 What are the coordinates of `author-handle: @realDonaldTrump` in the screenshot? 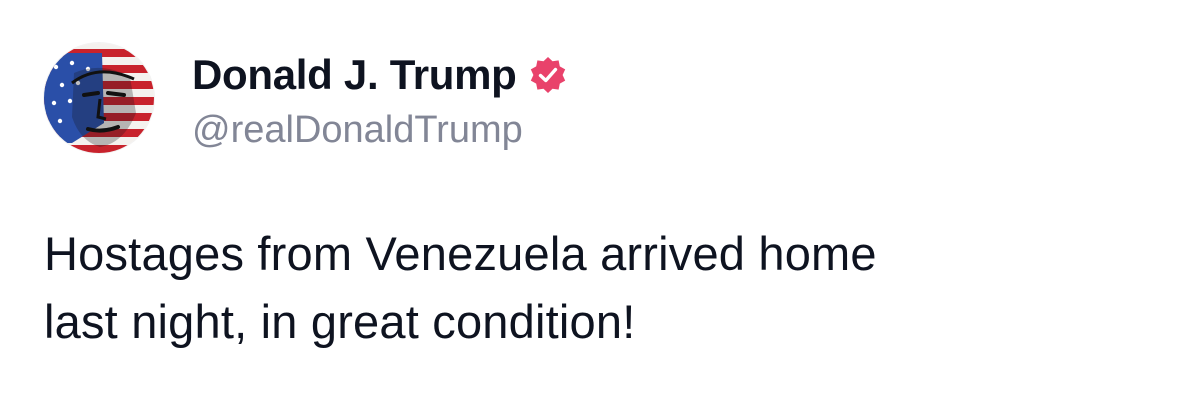 It's located at (379, 130).